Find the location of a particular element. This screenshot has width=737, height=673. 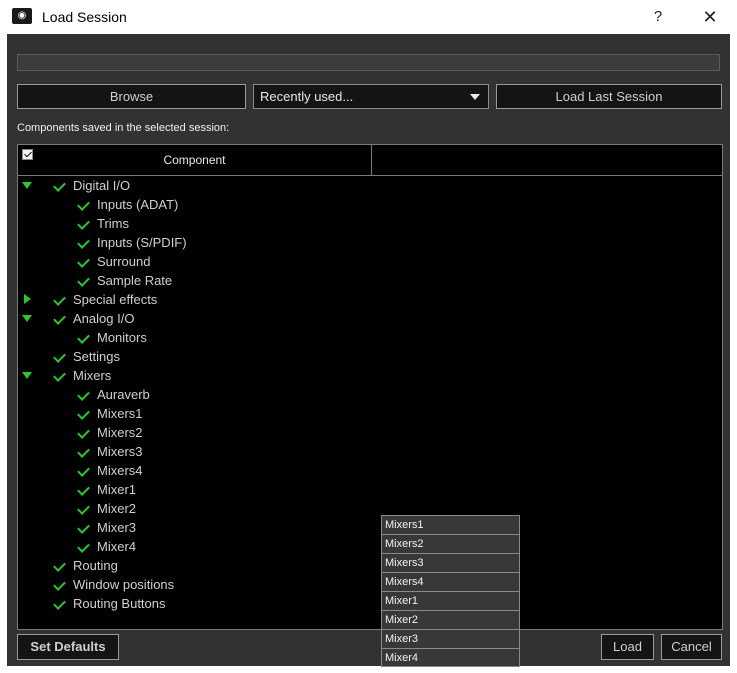

table-header: Component is located at coordinates (370, 160).